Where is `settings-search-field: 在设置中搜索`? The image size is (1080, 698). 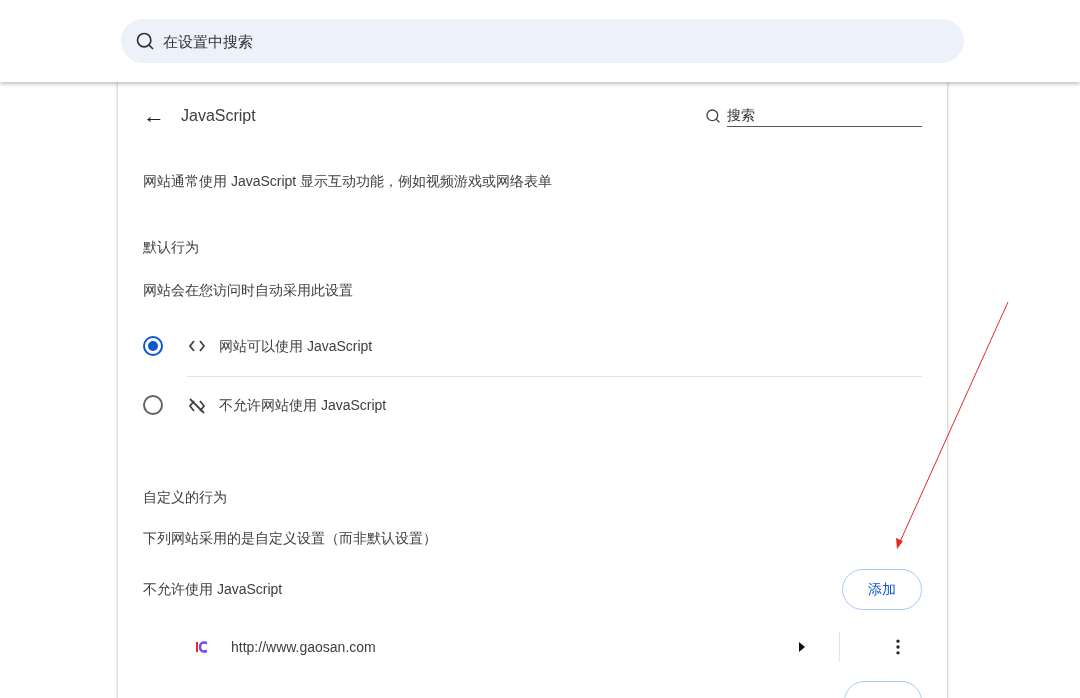 settings-search-field: 在设置中搜索 is located at coordinates (542, 41).